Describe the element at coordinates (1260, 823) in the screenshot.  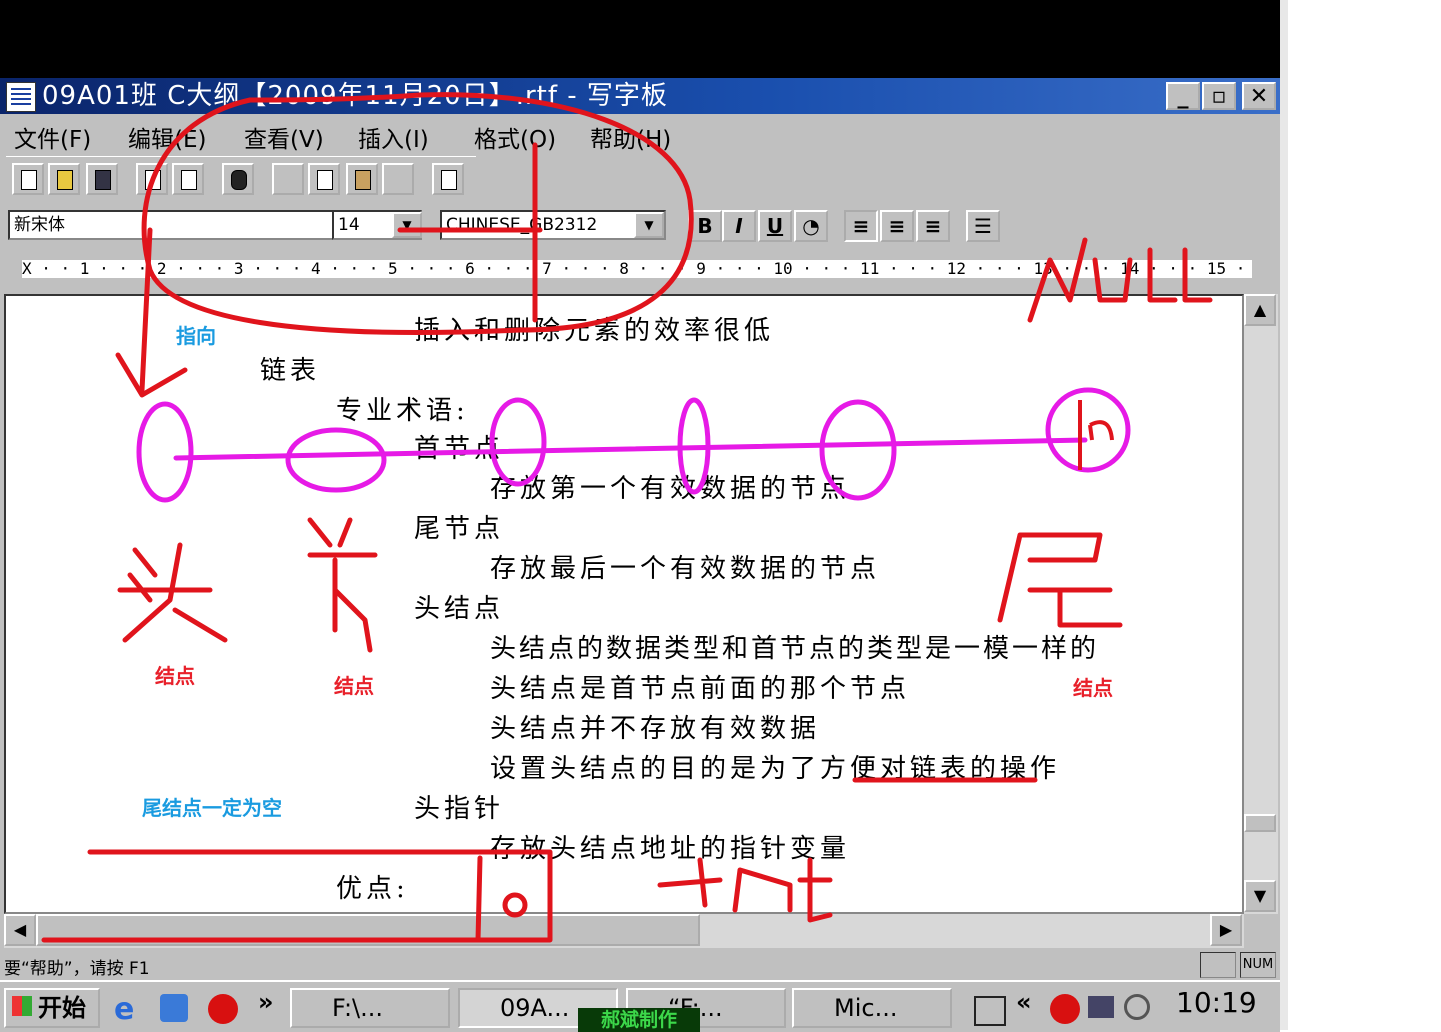
I see `scroll-thumb` at that location.